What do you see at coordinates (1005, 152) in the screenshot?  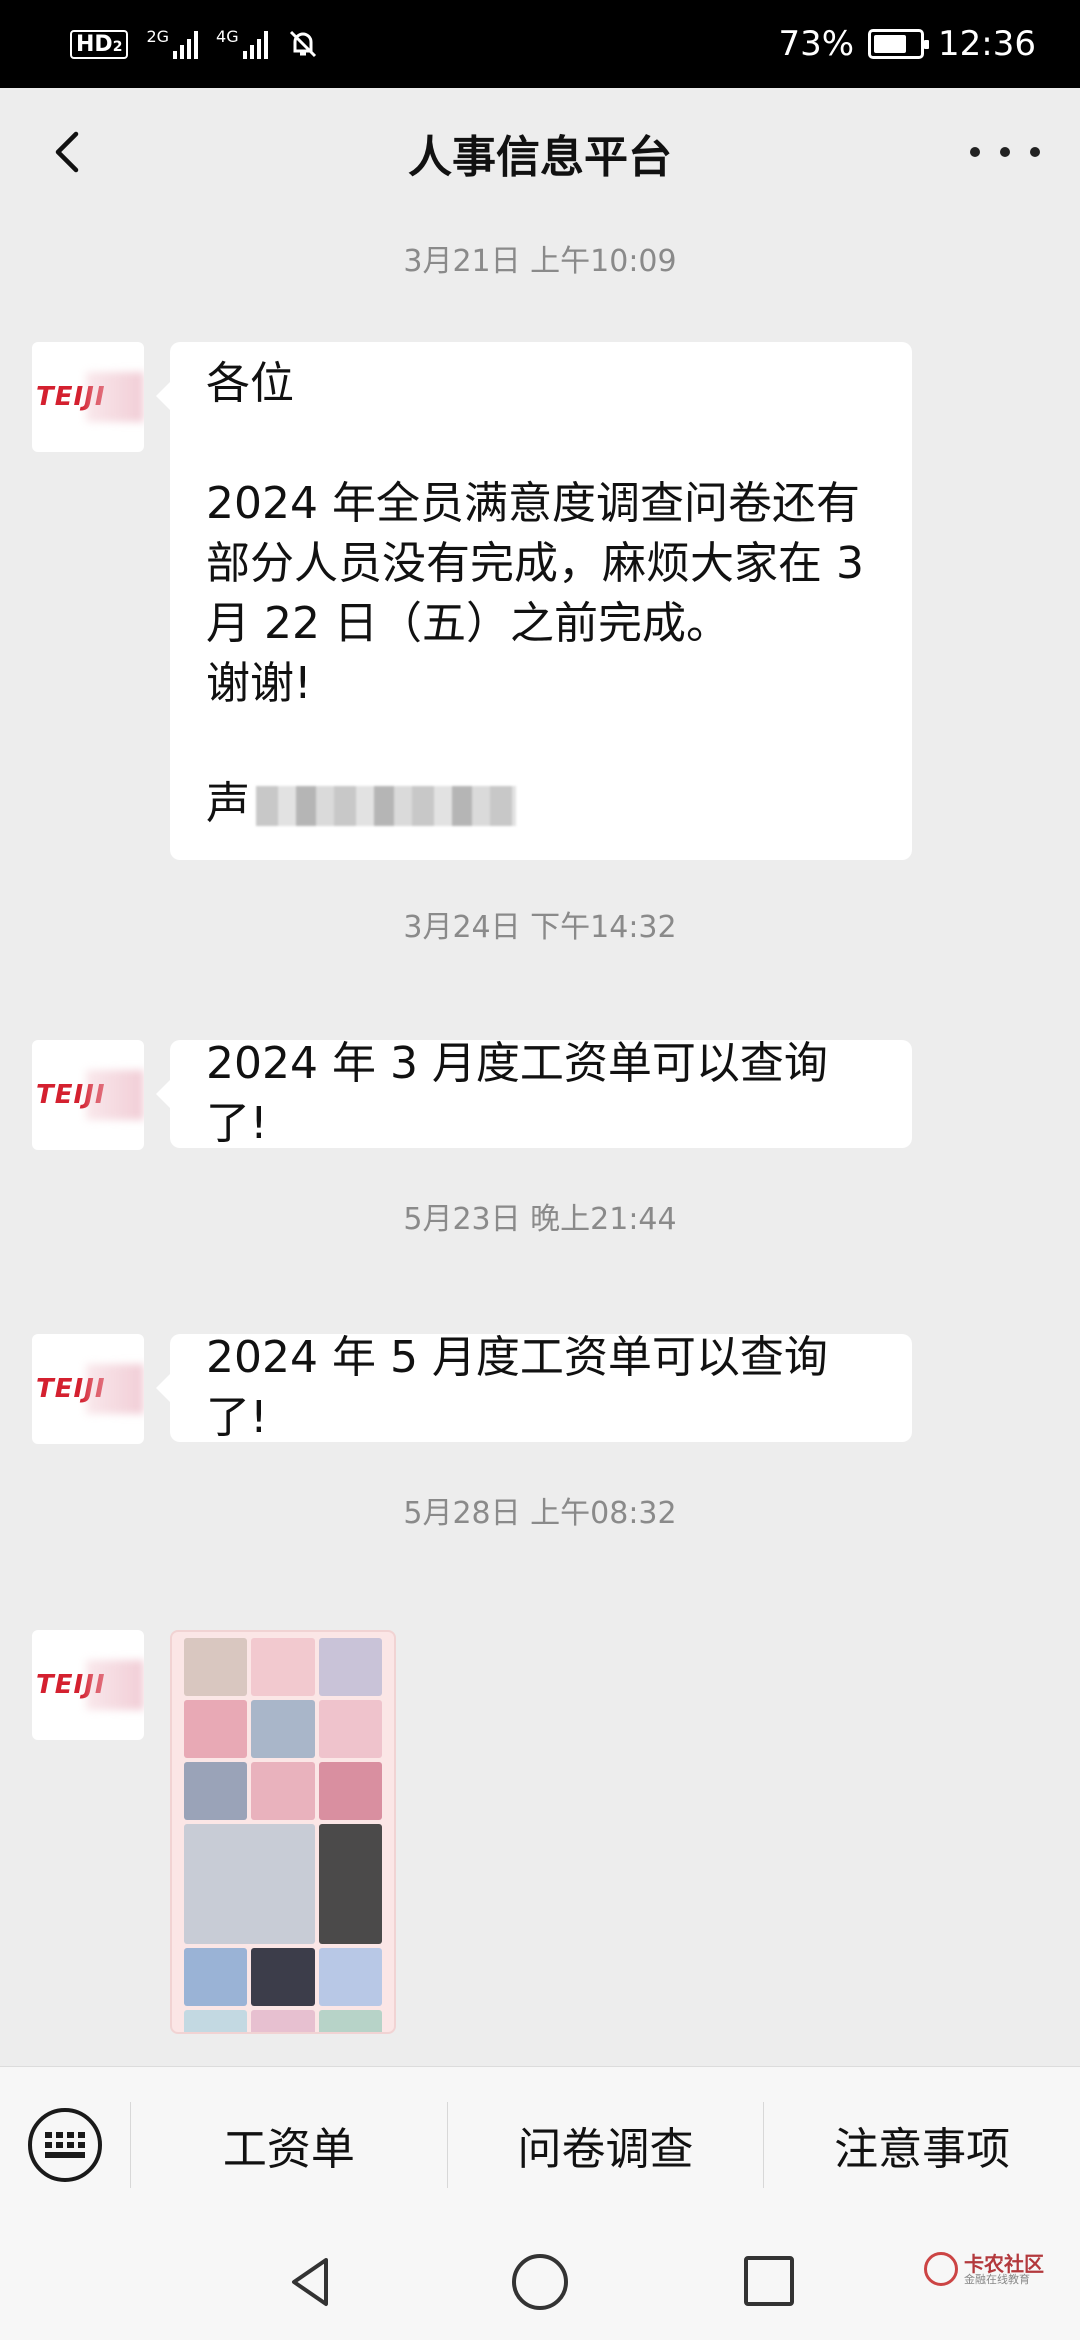 I see `more-options-icon` at bounding box center [1005, 152].